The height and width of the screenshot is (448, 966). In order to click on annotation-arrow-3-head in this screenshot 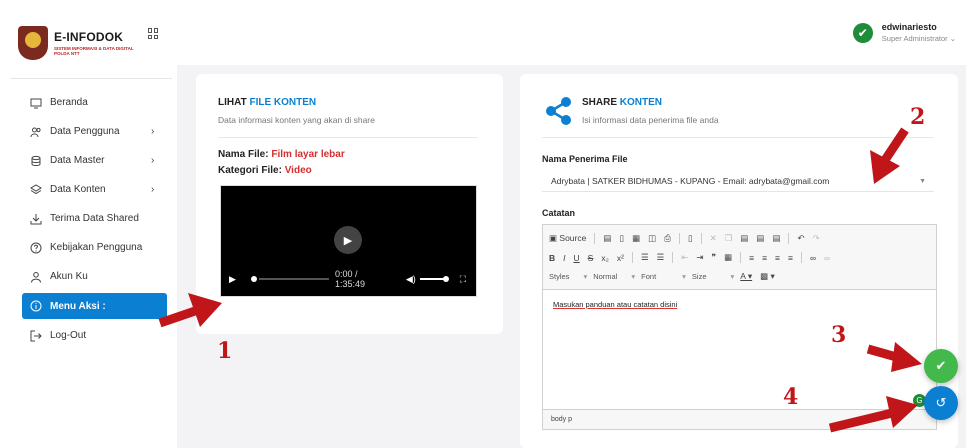, I will do `click(906, 357)`.